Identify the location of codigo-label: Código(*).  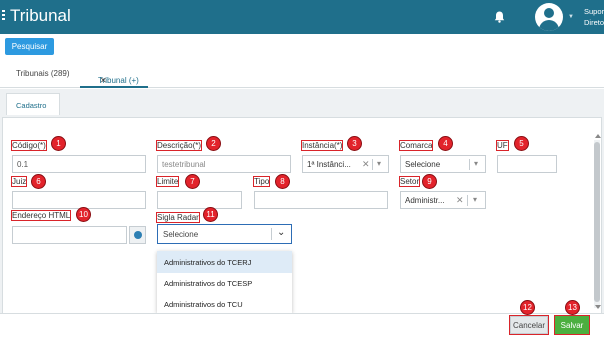
(29, 145).